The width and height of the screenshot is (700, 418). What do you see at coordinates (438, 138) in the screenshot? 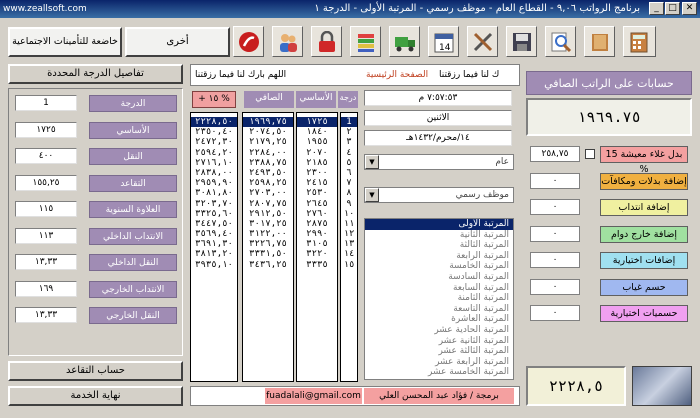
I see `date-display: ١٤/محرم/١٤٣٢هـ` at bounding box center [438, 138].